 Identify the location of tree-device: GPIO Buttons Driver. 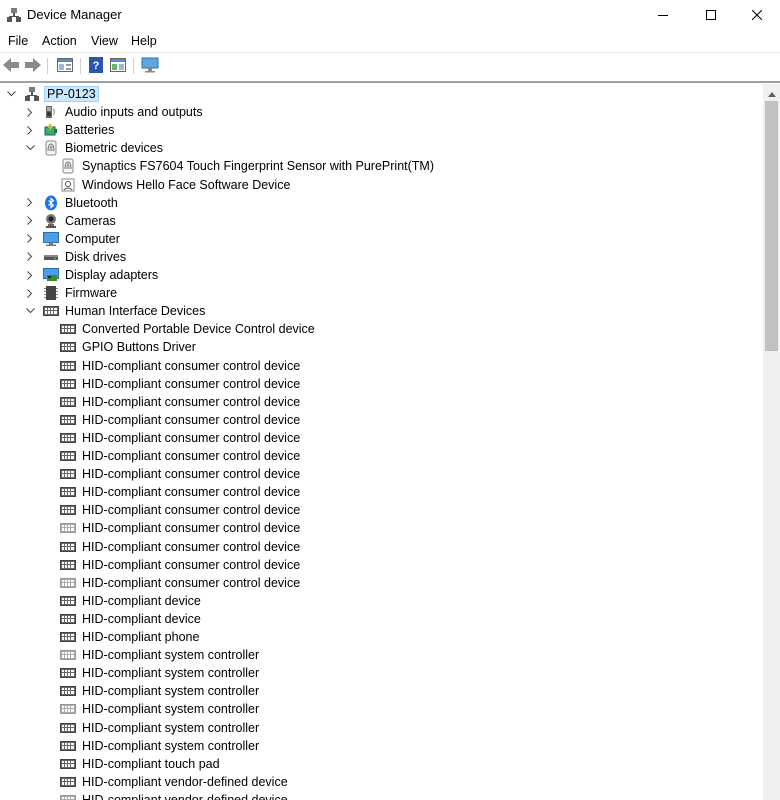
(129, 347).